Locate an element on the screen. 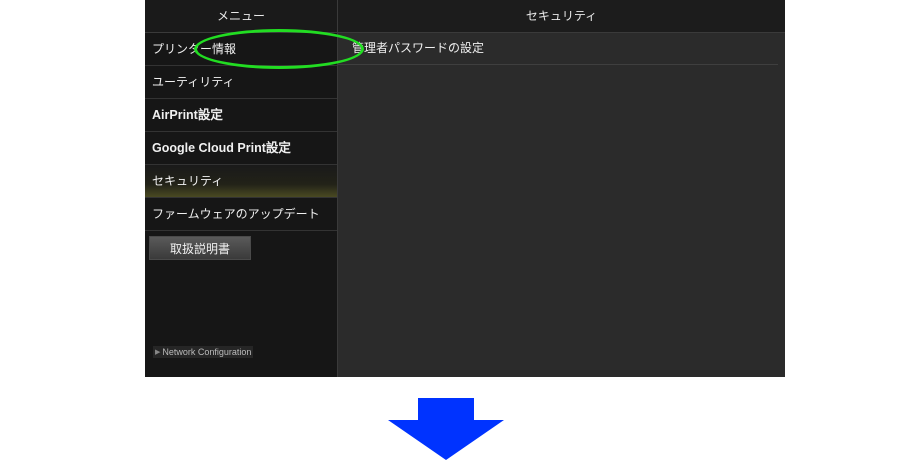 The height and width of the screenshot is (473, 920). sidebar-item-printer-info: プリンター情報 is located at coordinates (241, 49).